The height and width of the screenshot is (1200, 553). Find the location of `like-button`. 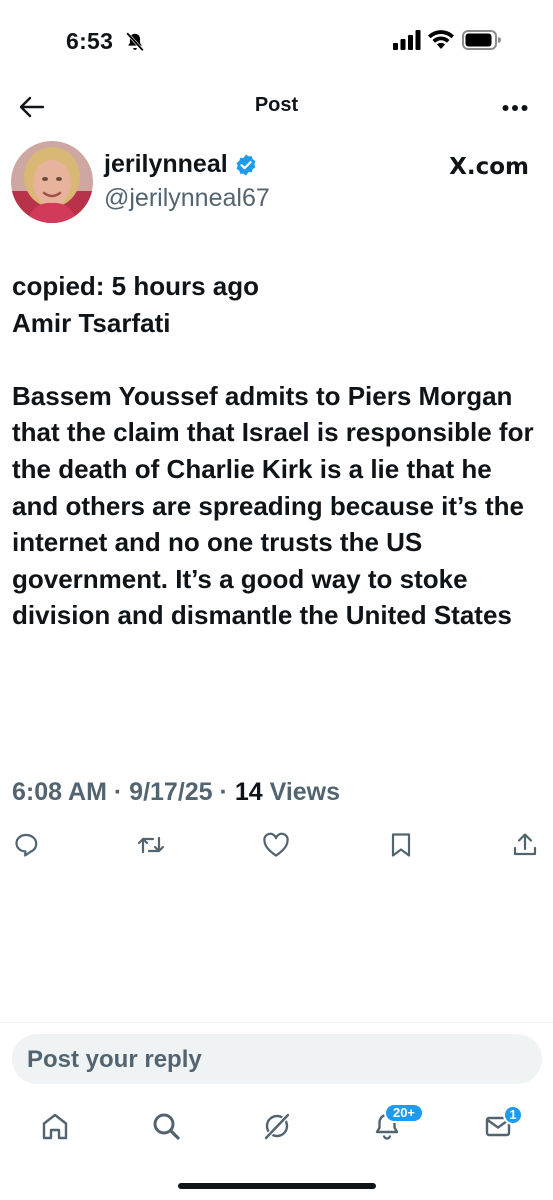

like-button is located at coordinates (276, 845).